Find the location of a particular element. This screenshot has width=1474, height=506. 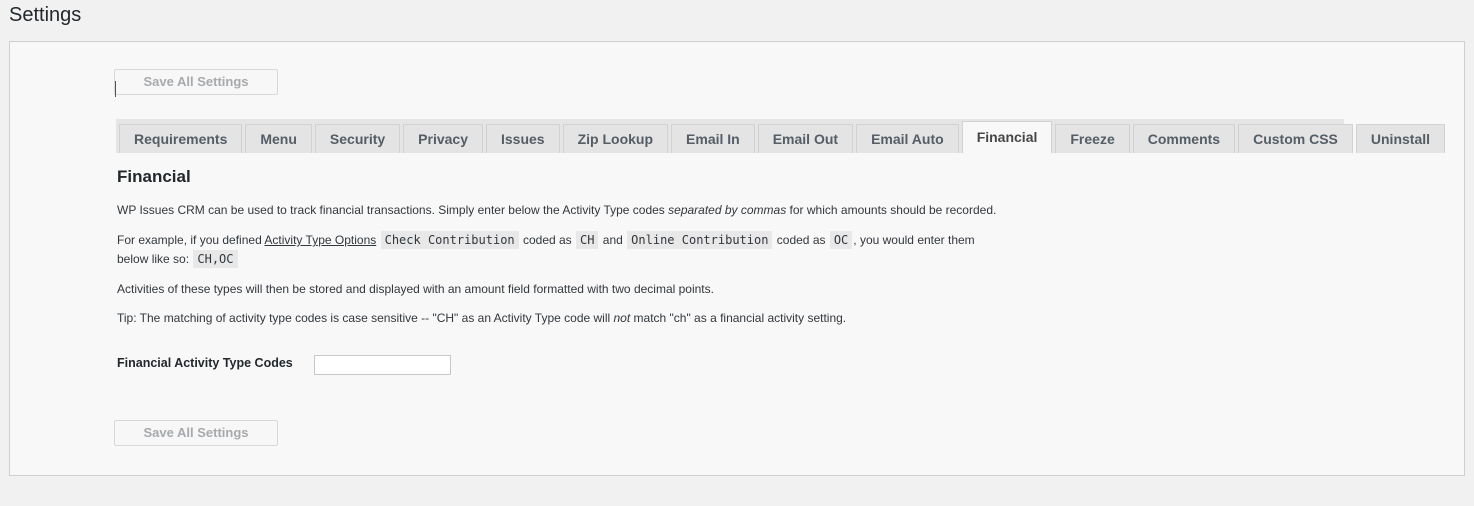

financial-codes-label: Financial Activity Type Codes is located at coordinates (205, 363).